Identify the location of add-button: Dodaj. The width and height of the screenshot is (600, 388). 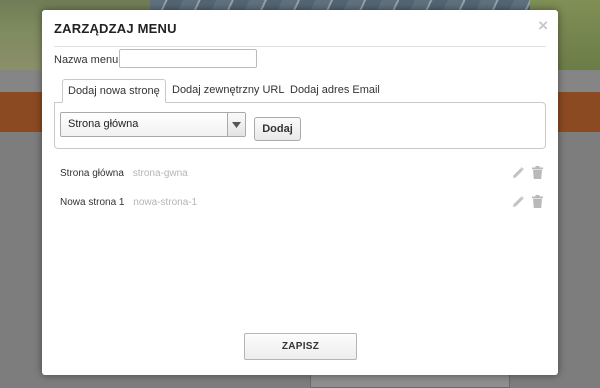
(277, 129).